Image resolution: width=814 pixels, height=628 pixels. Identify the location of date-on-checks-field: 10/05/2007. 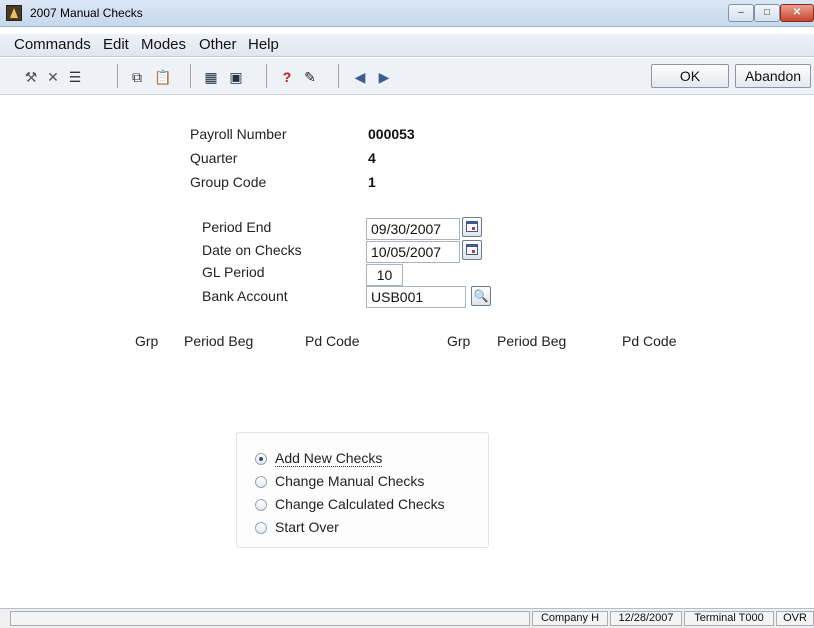
(413, 252).